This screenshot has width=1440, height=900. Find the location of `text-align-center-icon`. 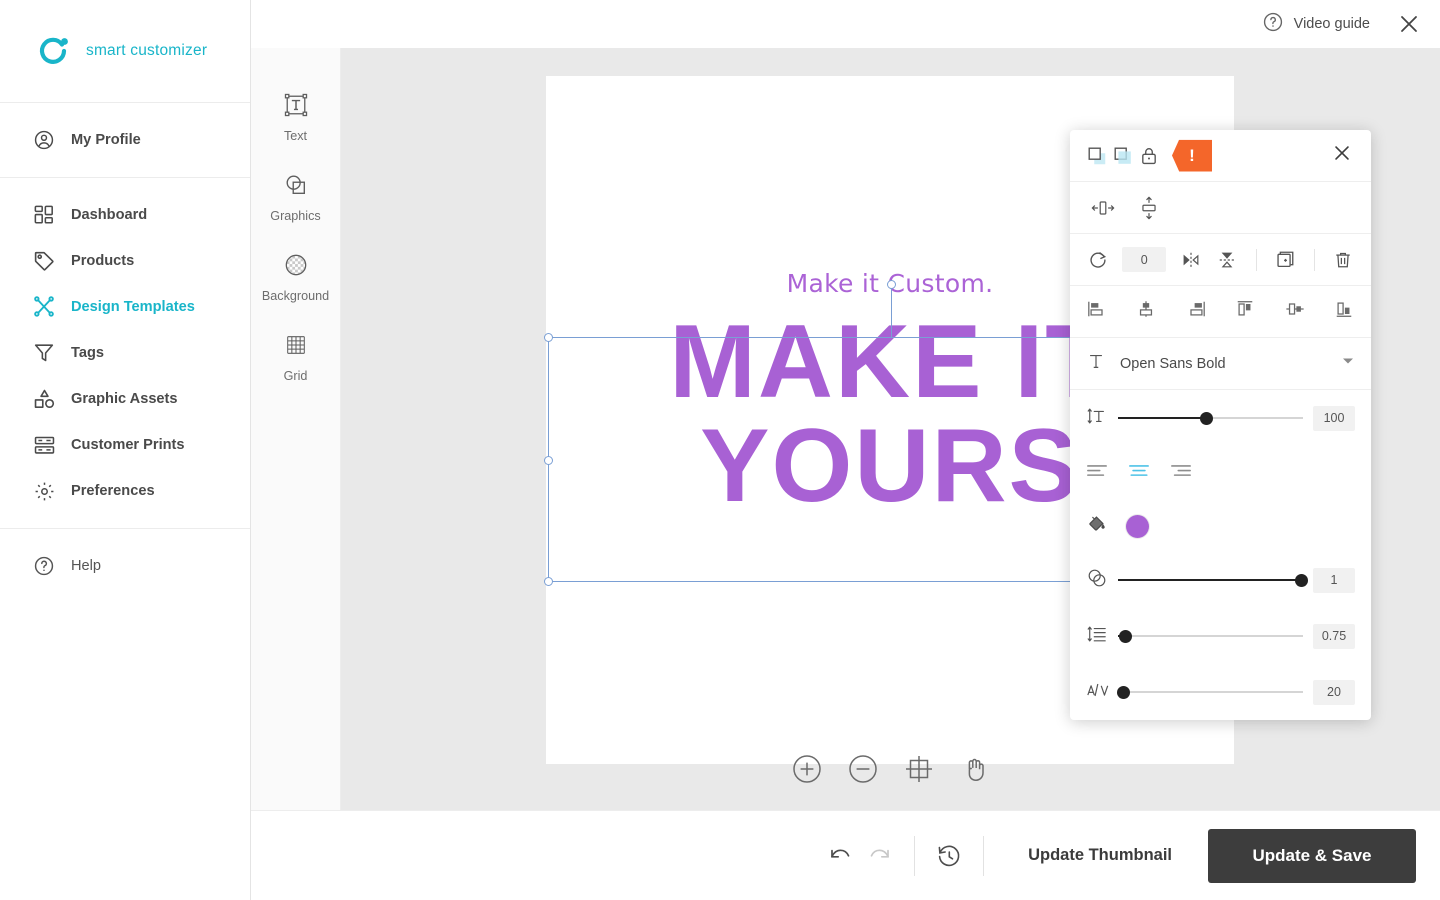

text-align-center-icon is located at coordinates (1139, 473).